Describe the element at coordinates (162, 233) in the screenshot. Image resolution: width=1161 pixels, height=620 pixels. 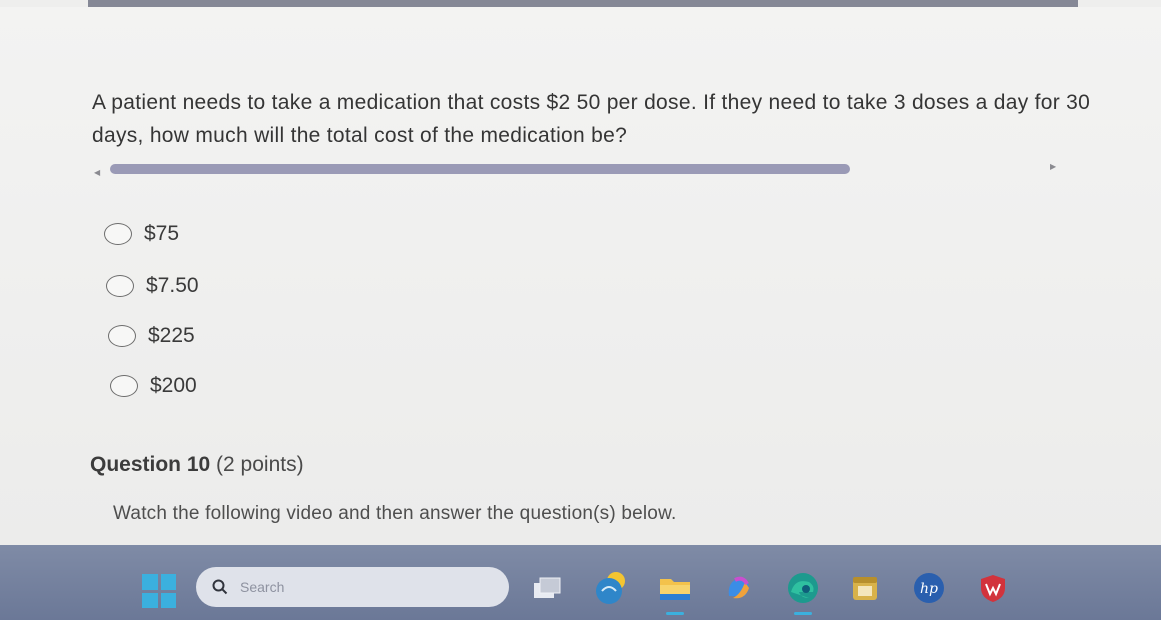
I see `answer-option-label: $75` at that location.